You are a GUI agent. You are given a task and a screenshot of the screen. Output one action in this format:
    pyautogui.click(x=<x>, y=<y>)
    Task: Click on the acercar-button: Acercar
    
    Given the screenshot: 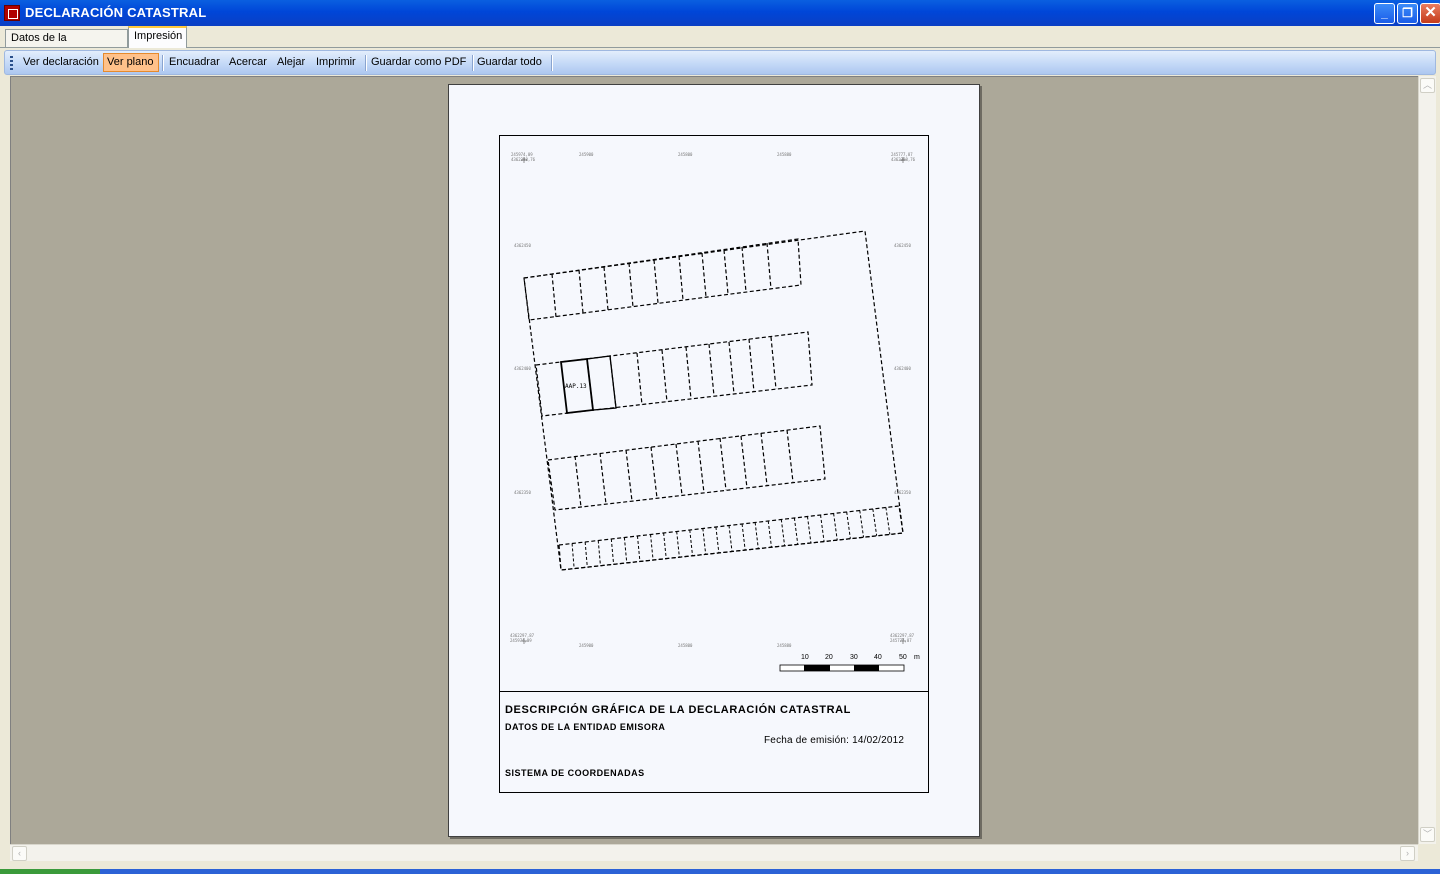 What is the action you would take?
    pyautogui.click(x=248, y=62)
    